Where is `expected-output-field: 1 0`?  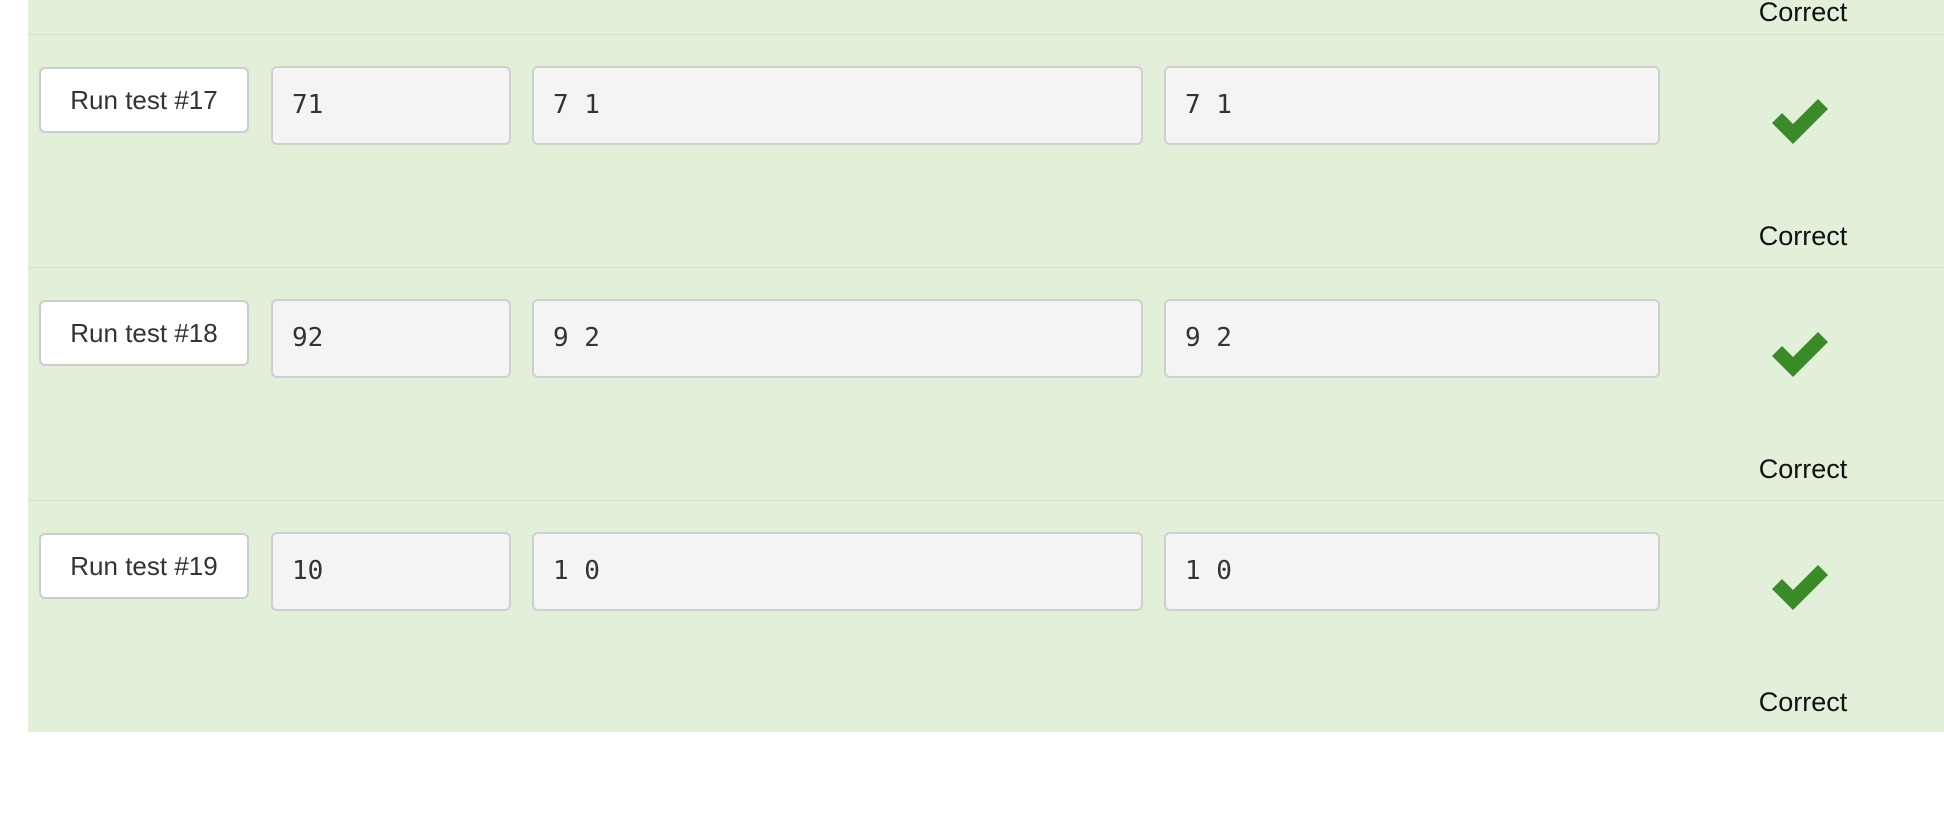 expected-output-field: 1 0 is located at coordinates (837, 571).